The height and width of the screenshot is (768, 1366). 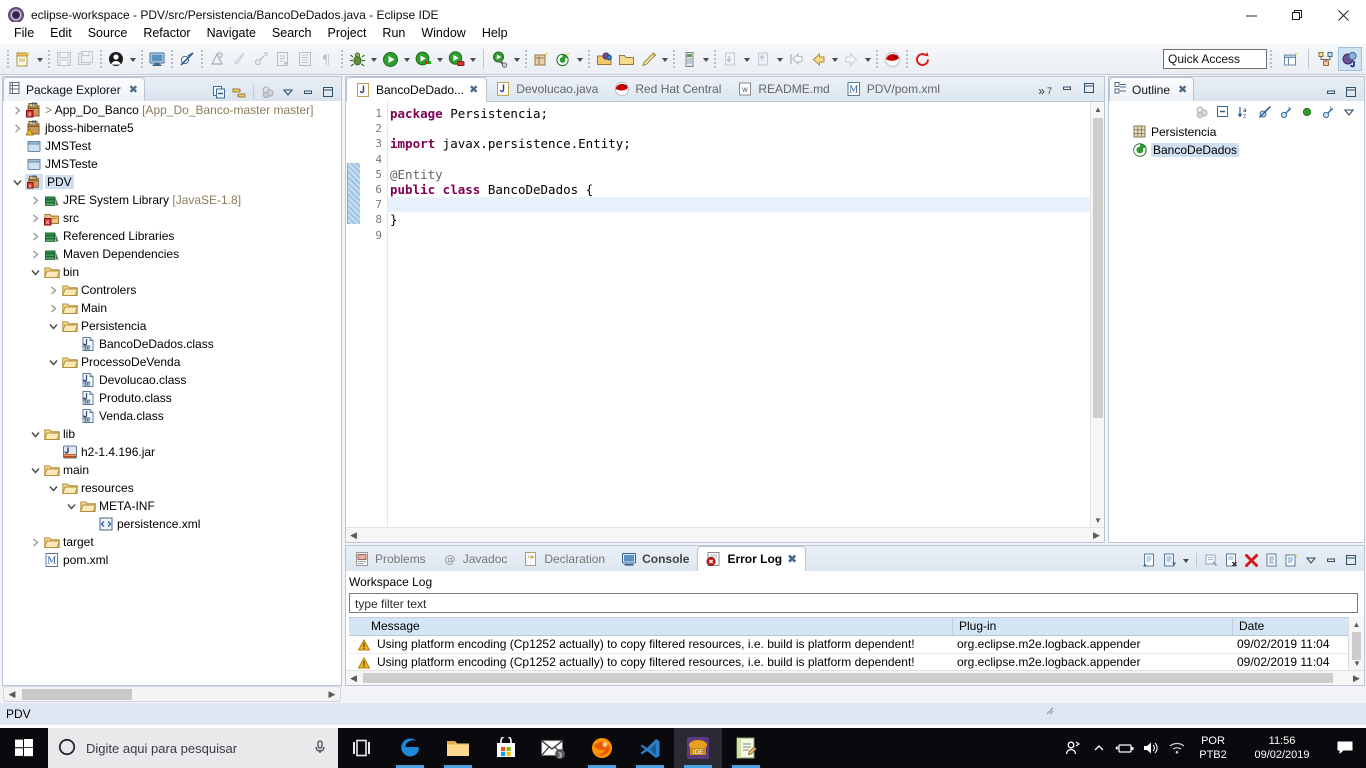 I want to click on code-line: public class BancoDeDados {, so click(x=746, y=189).